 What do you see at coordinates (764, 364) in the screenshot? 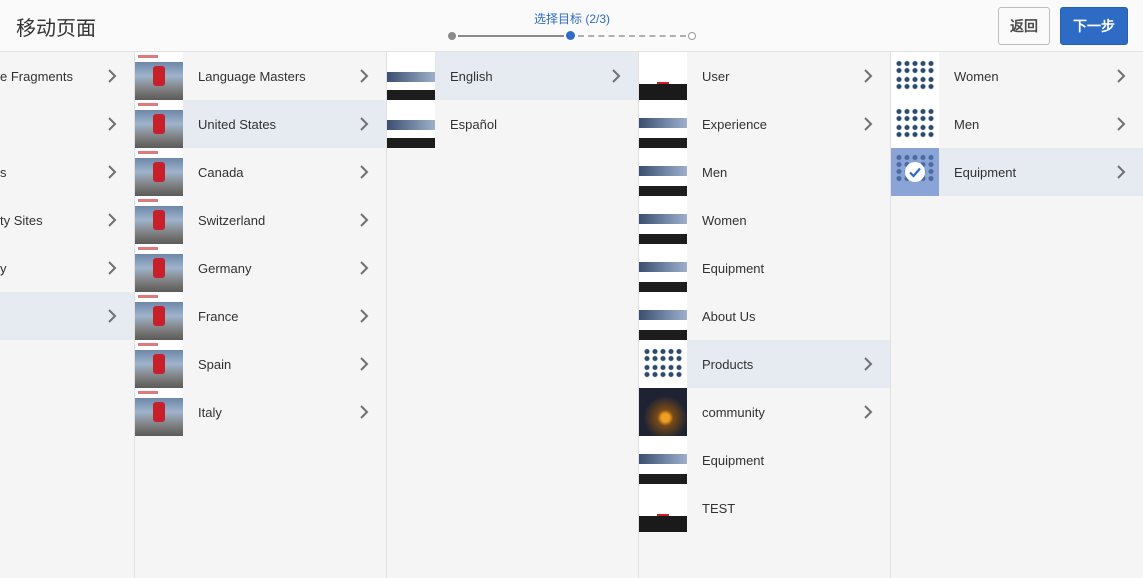
I see `column-3-item-selected: Products` at bounding box center [764, 364].